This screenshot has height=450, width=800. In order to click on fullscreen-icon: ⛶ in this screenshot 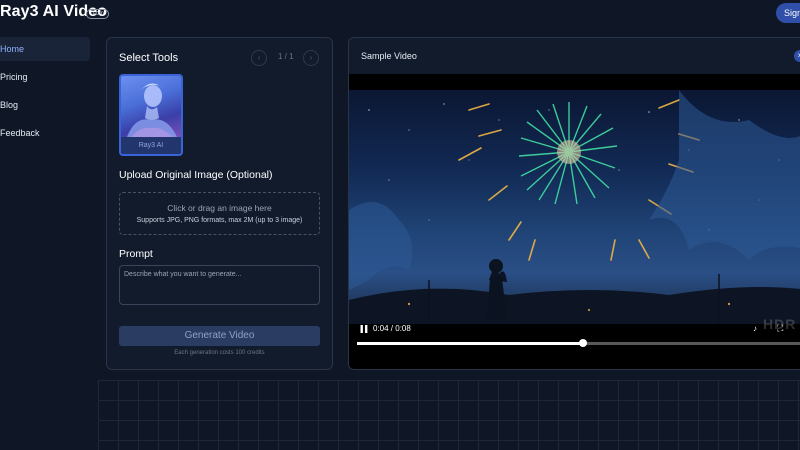, I will do `click(780, 328)`.